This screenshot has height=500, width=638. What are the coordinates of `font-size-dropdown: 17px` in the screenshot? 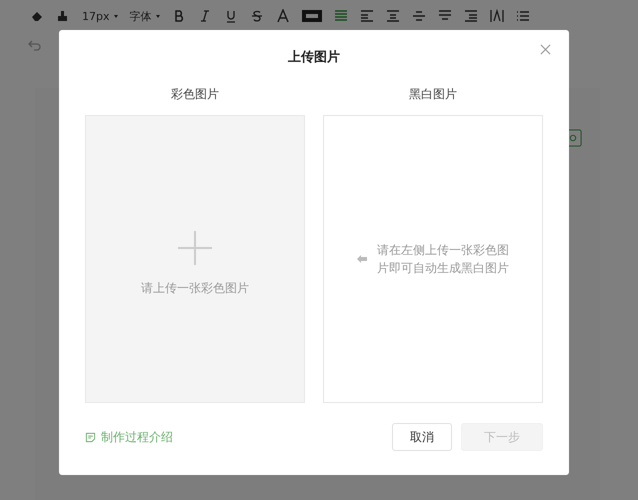 It's located at (100, 16).